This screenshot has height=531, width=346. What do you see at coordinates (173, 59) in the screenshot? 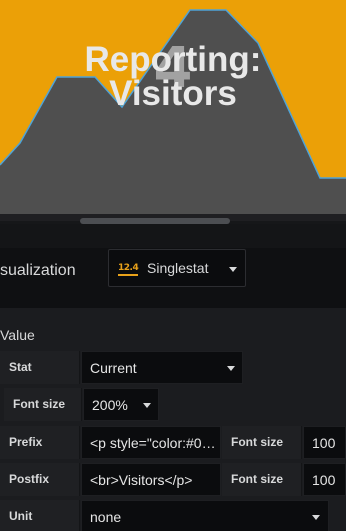
I see `stat-prefix-line1: Reporting:` at bounding box center [173, 59].